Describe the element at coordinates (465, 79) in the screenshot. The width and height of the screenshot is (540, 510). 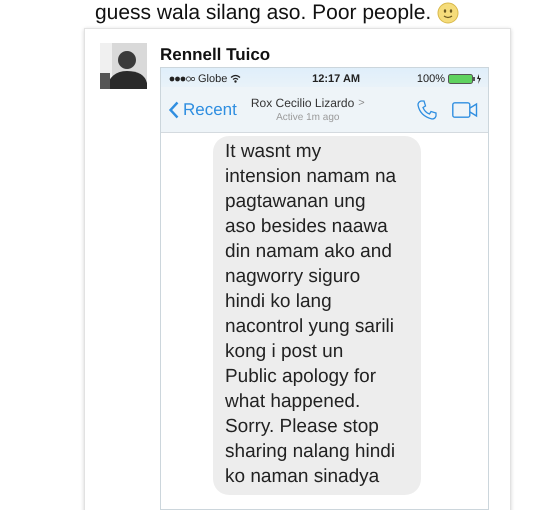
I see `battery-icon` at that location.